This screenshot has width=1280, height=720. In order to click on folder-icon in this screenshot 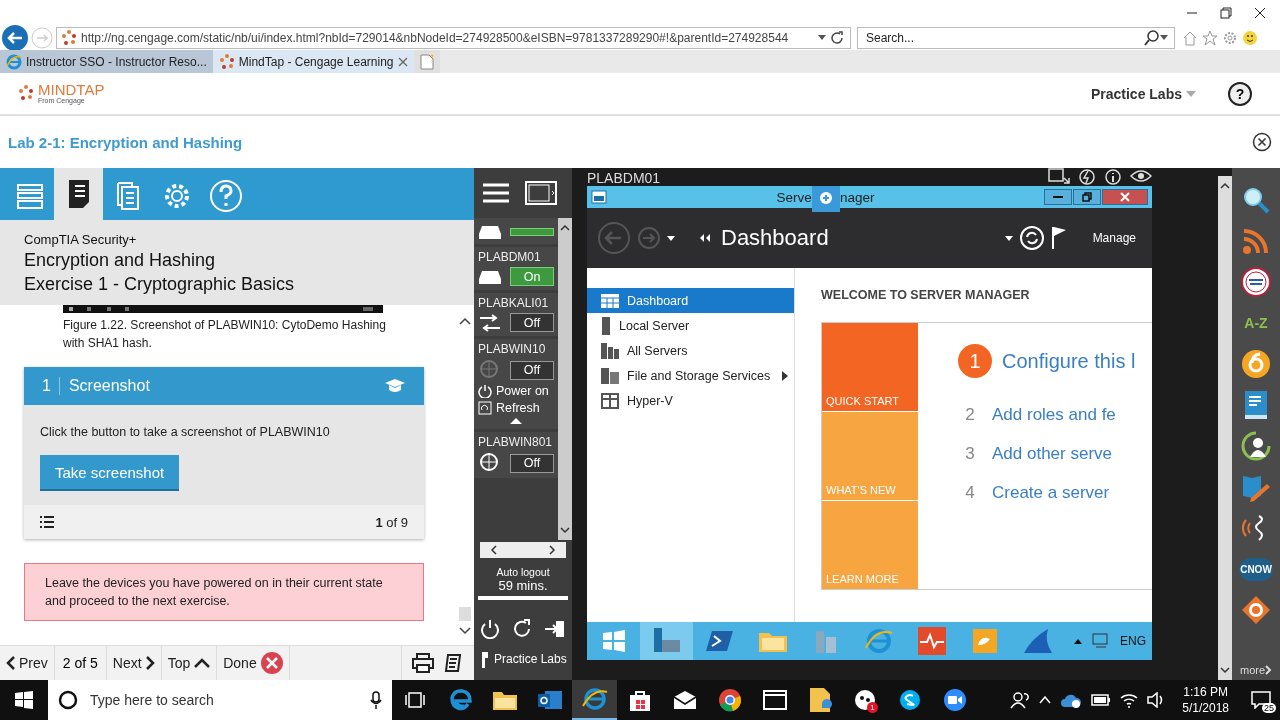, I will do `click(504, 700)`.